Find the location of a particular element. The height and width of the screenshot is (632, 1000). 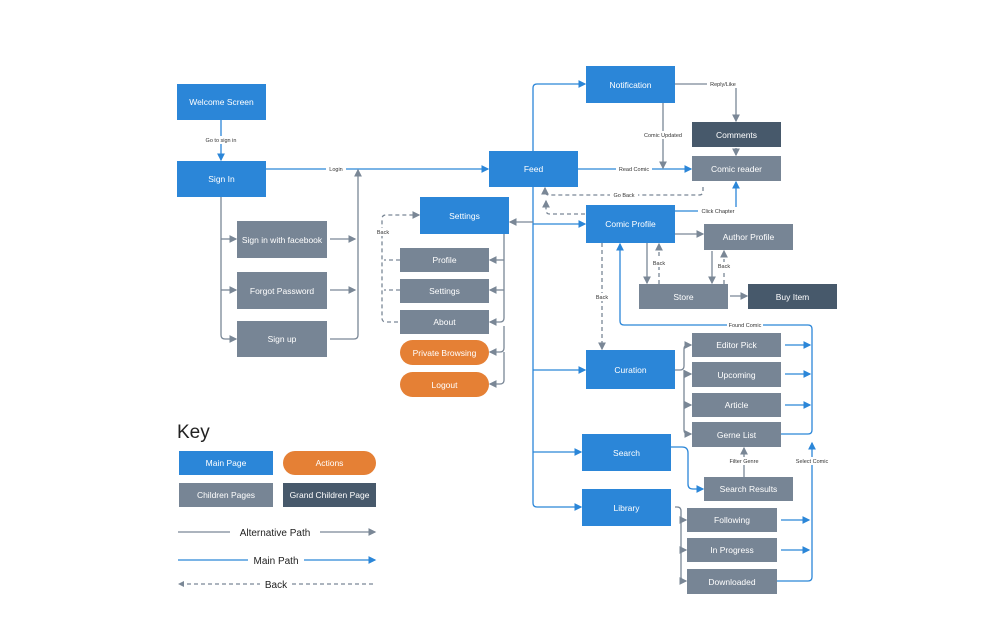

node-comments: Comments is located at coordinates (736, 134).